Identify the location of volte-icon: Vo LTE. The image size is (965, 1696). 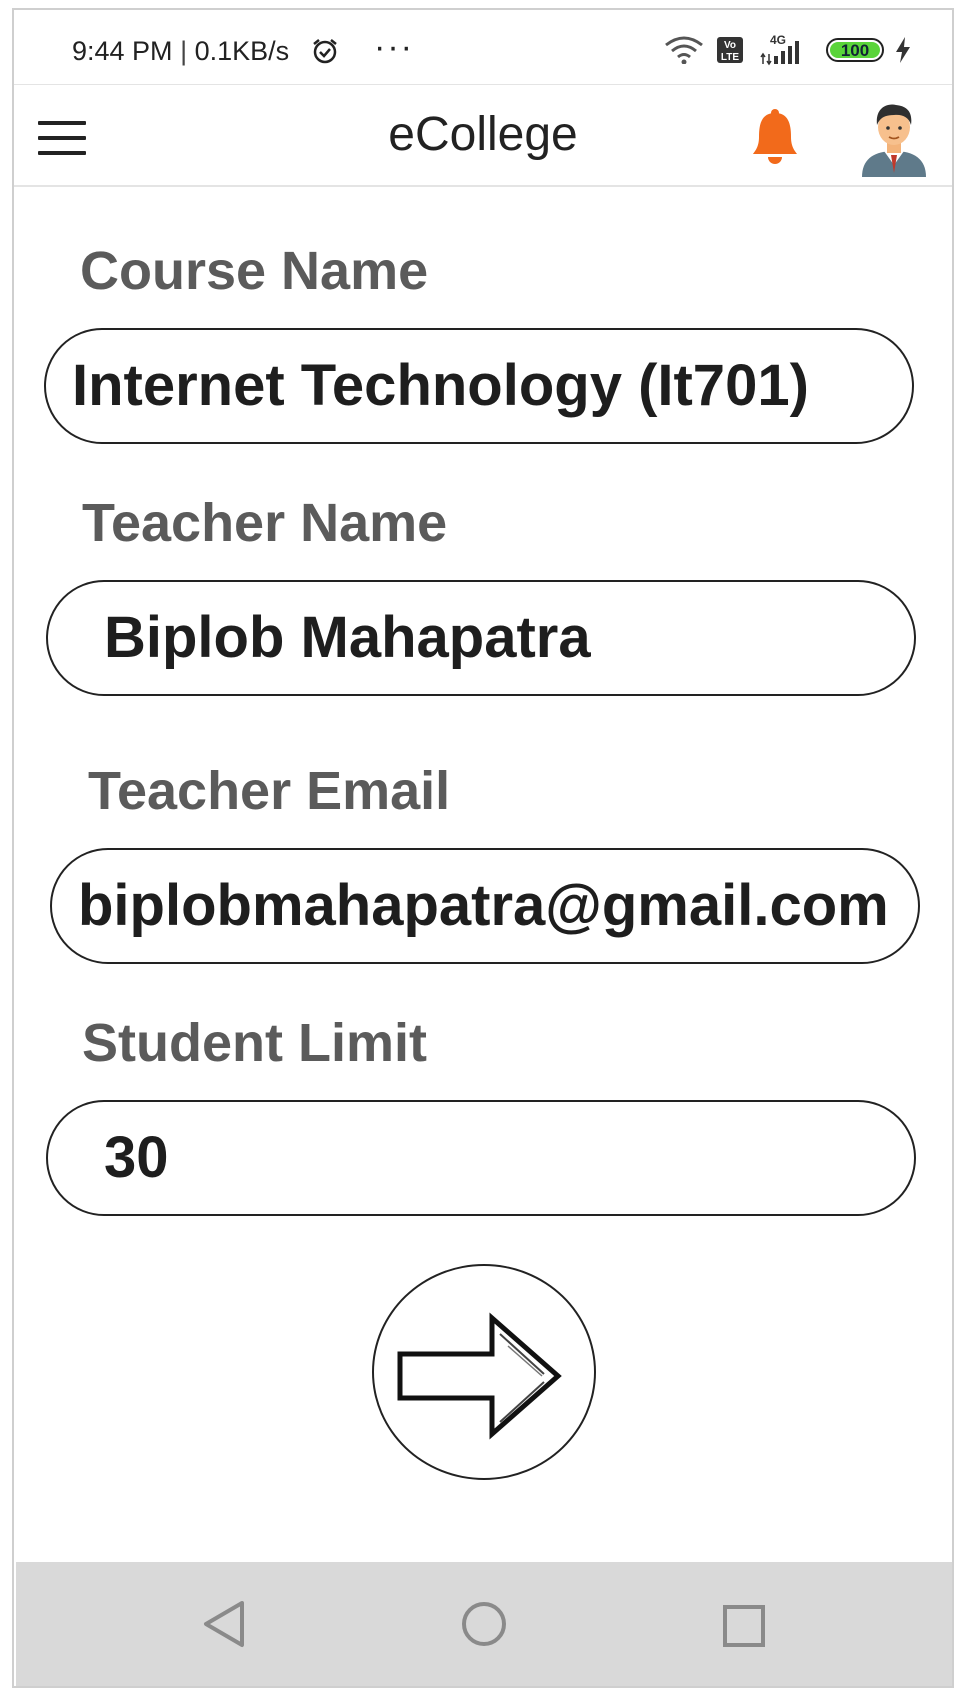
(730, 52).